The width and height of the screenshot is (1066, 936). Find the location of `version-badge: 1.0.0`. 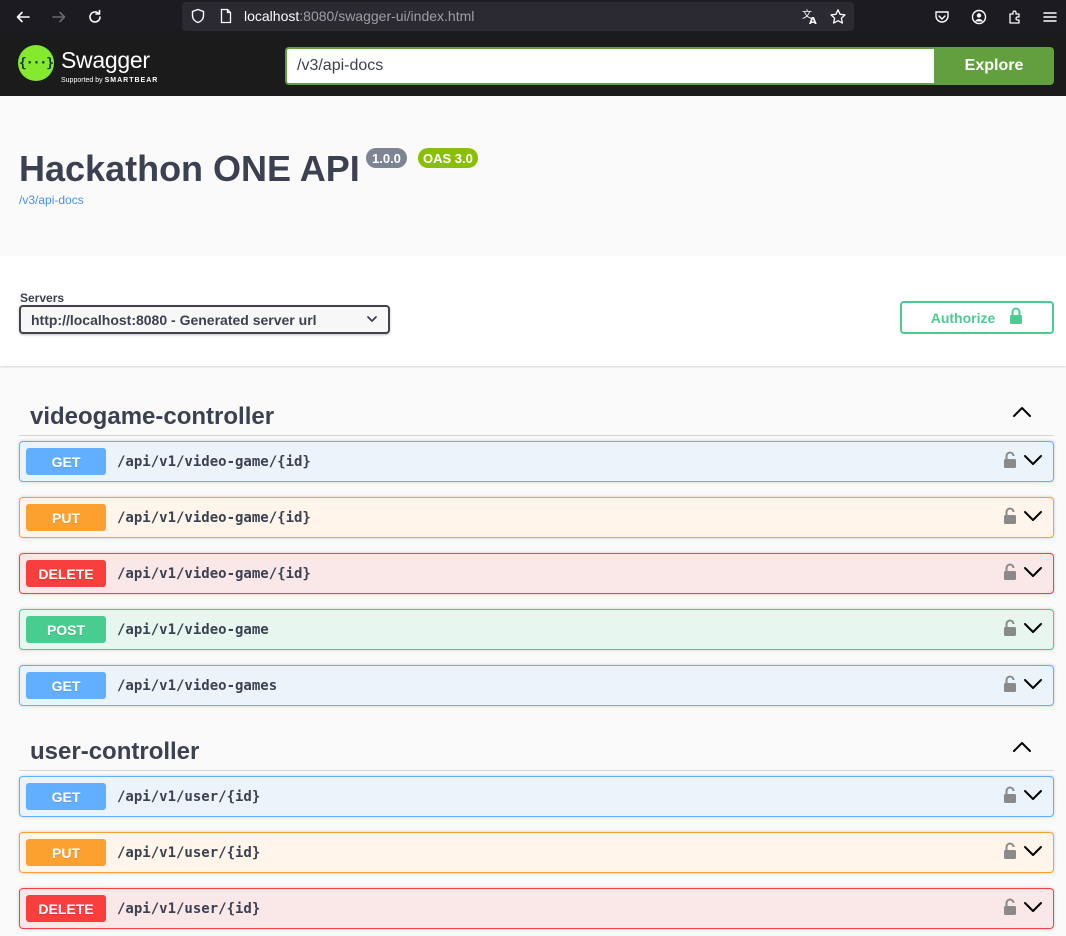

version-badge: 1.0.0 is located at coordinates (386, 158).